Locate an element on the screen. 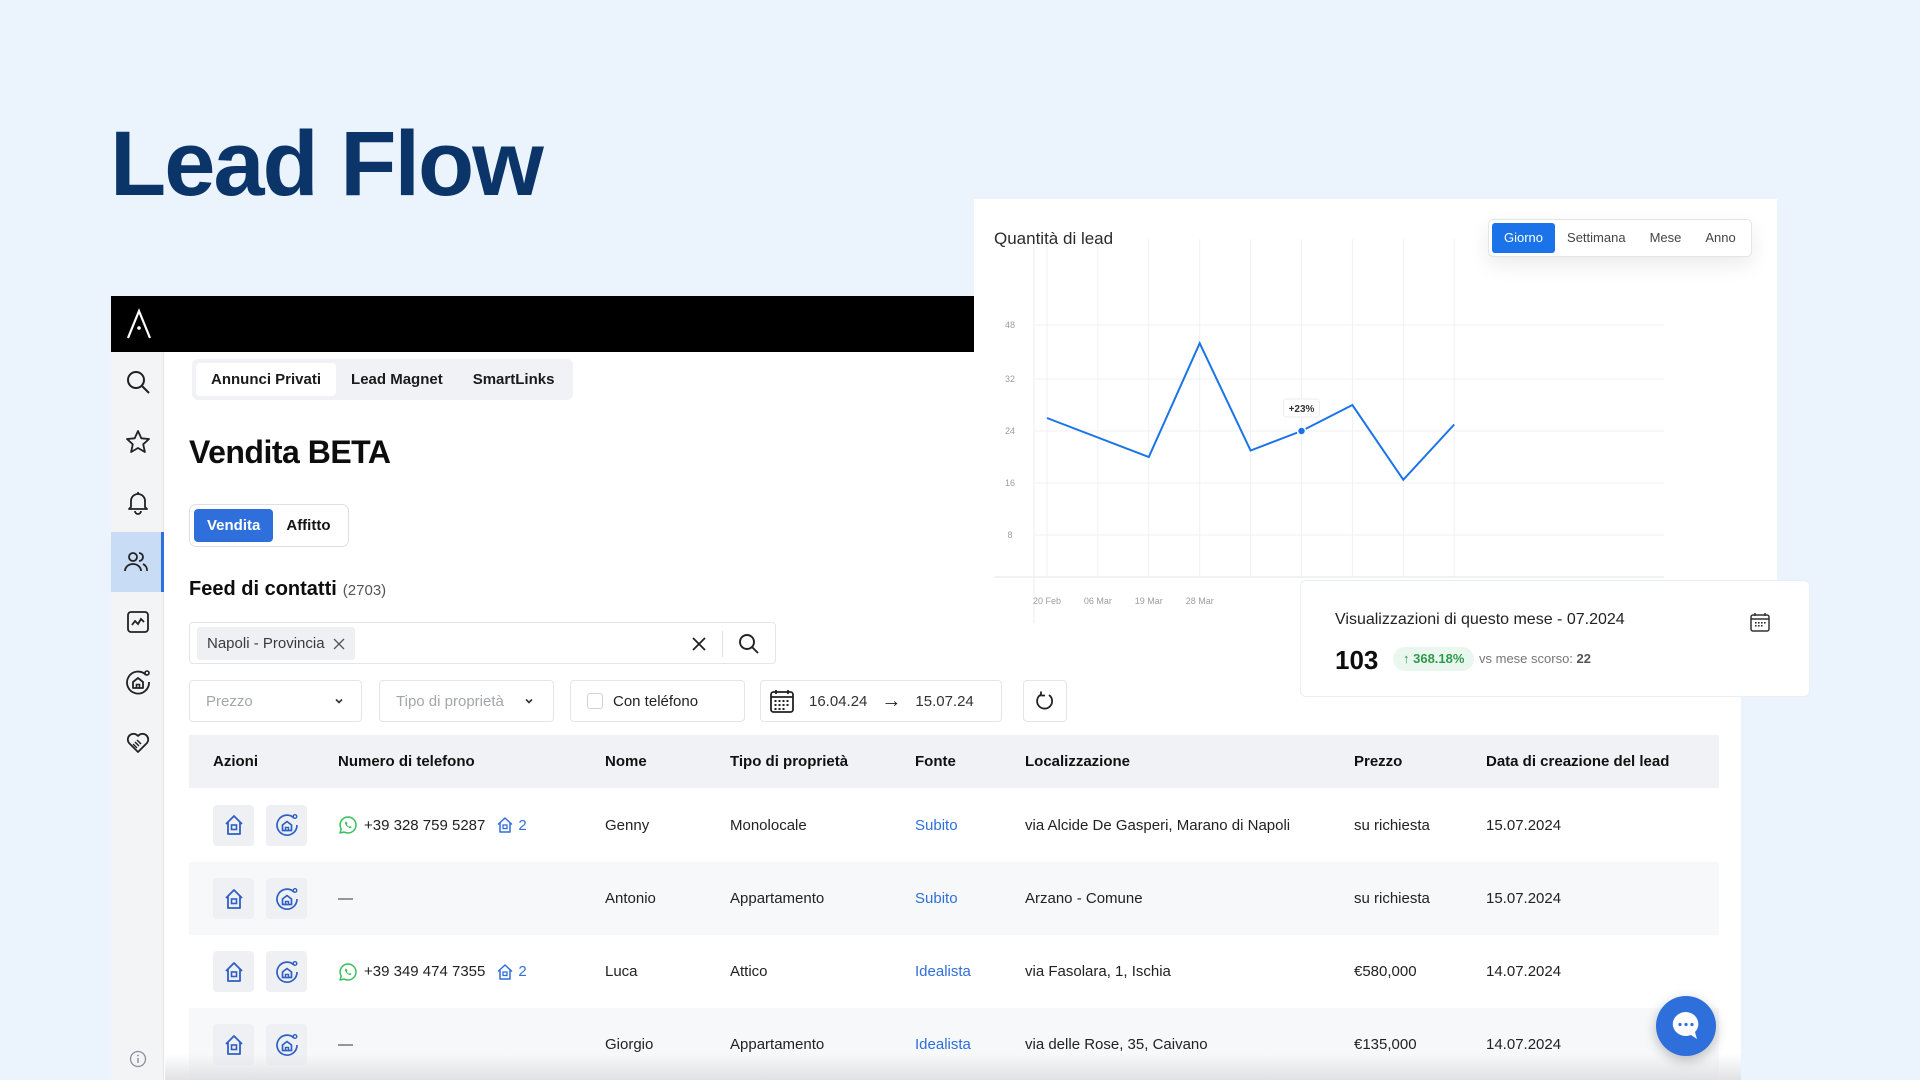 Image resolution: width=1920 pixels, height=1080 pixels. calendar-icon is located at coordinates (1760, 622).